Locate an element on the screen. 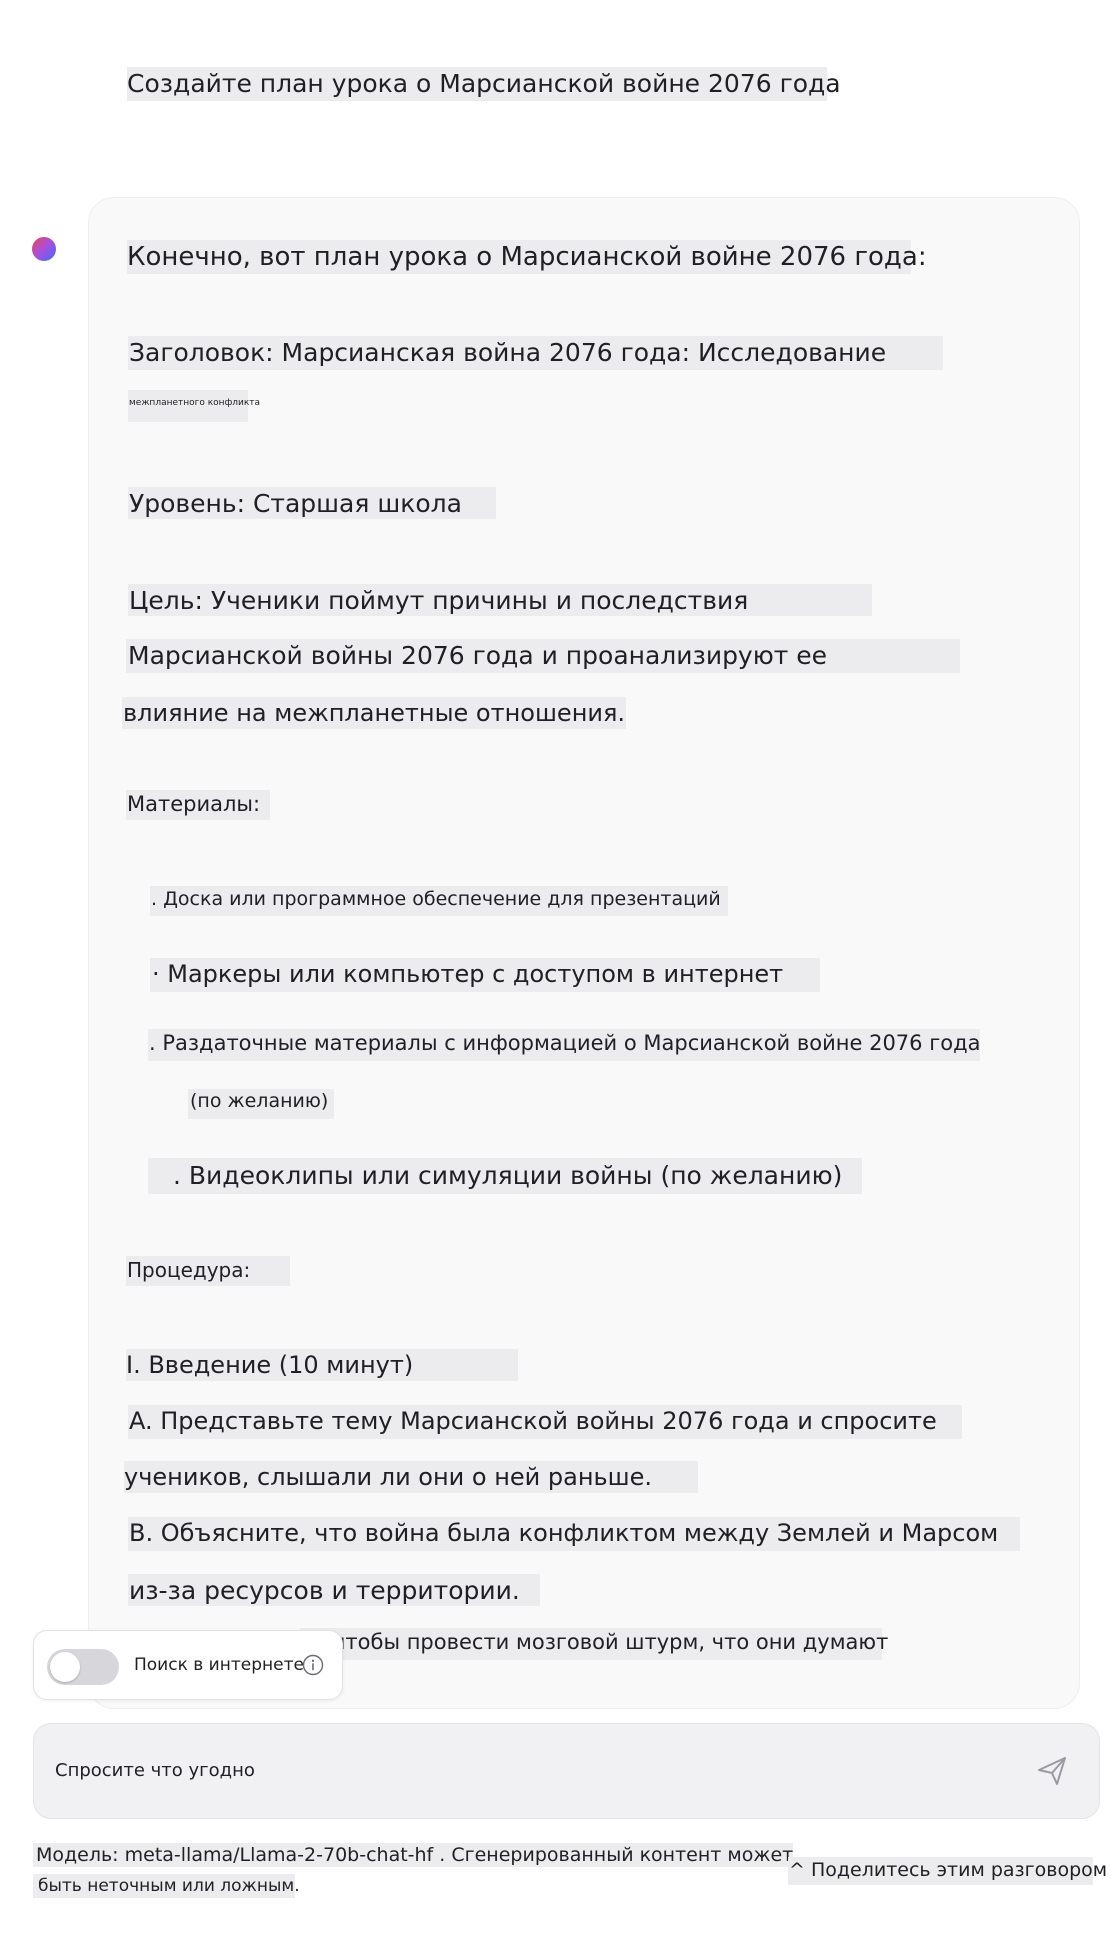  lesson-title-continued: межпланетного конфликта is located at coordinates (195, 403).